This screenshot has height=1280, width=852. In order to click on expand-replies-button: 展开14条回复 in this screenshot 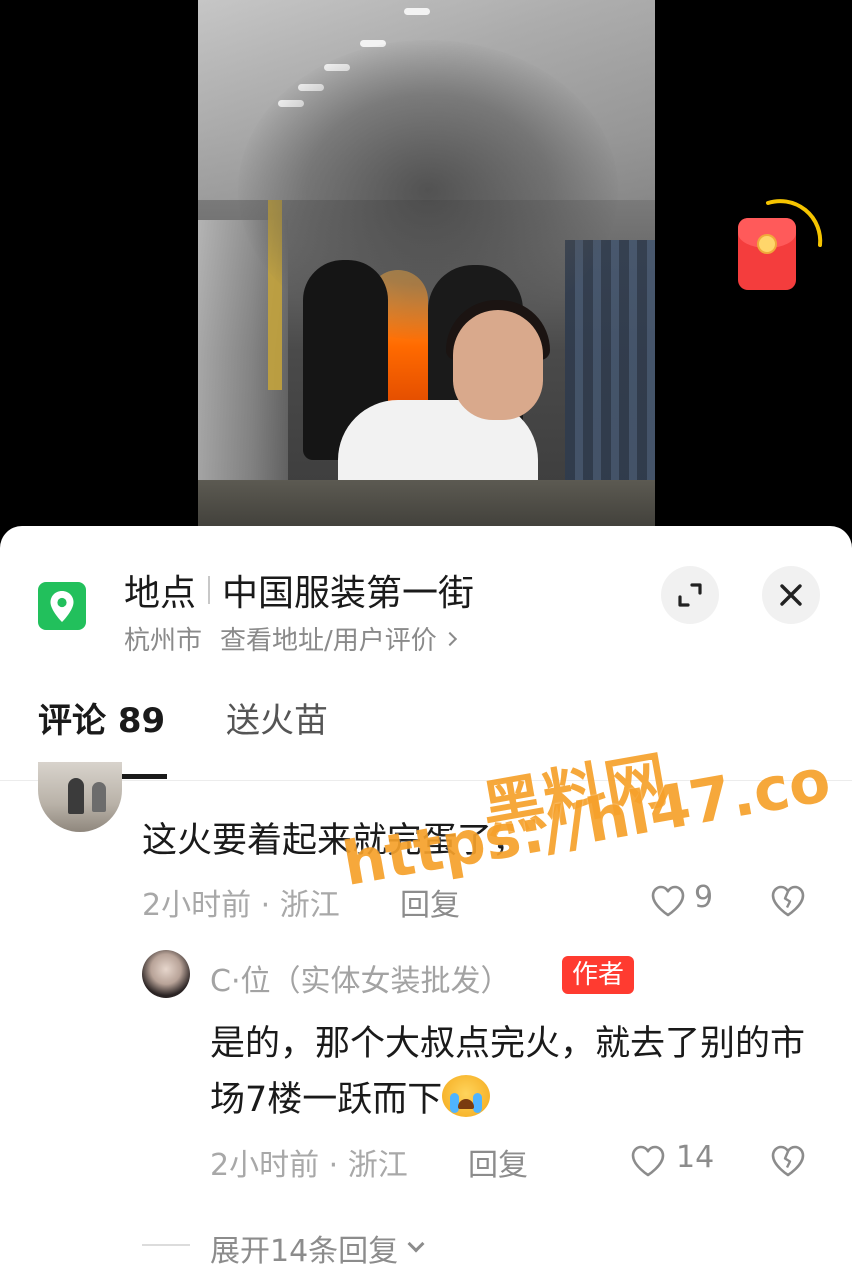, I will do `click(317, 1248)`.